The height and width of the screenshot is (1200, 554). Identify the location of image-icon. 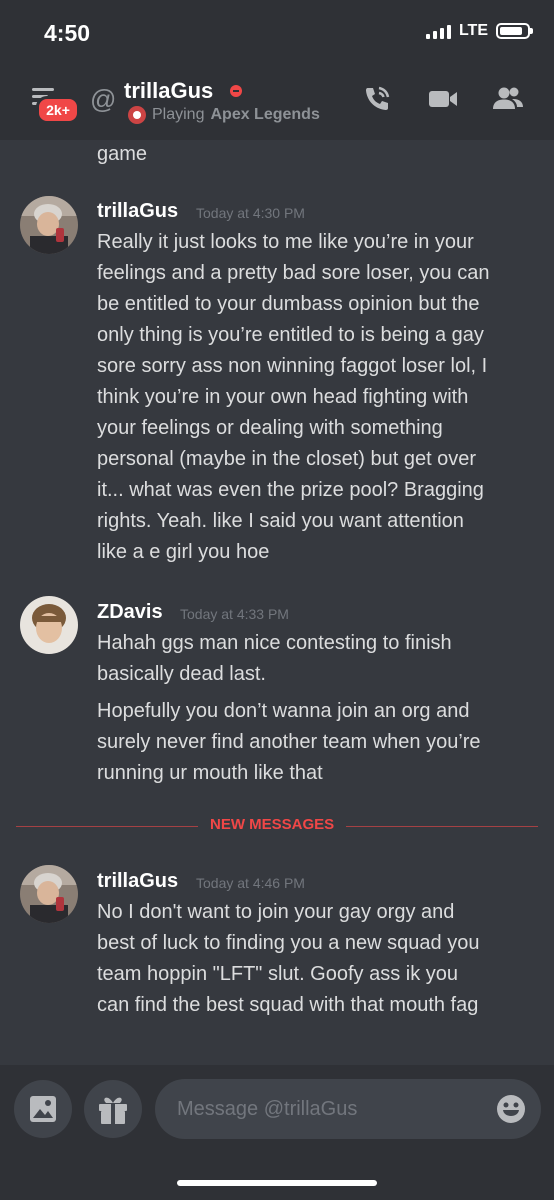
(43, 1109).